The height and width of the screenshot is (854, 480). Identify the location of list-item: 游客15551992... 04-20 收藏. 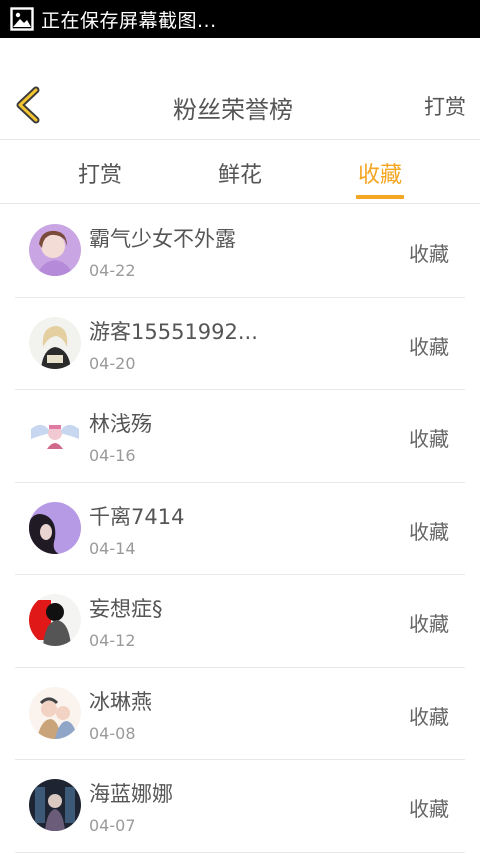
(240, 344).